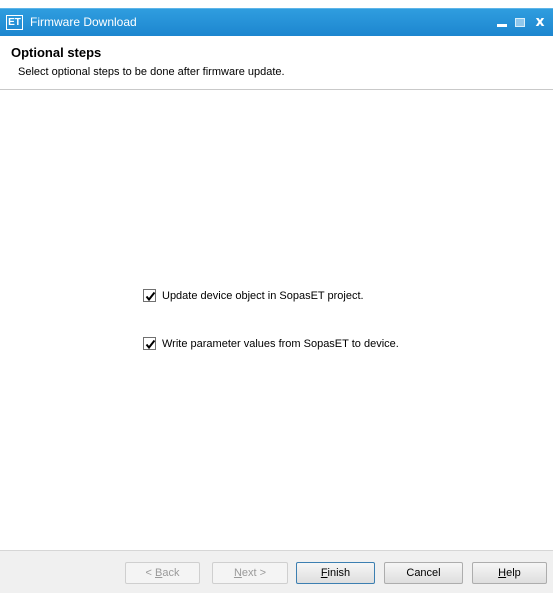 The width and height of the screenshot is (553, 593). I want to click on app-et-icon: ET, so click(14, 22).